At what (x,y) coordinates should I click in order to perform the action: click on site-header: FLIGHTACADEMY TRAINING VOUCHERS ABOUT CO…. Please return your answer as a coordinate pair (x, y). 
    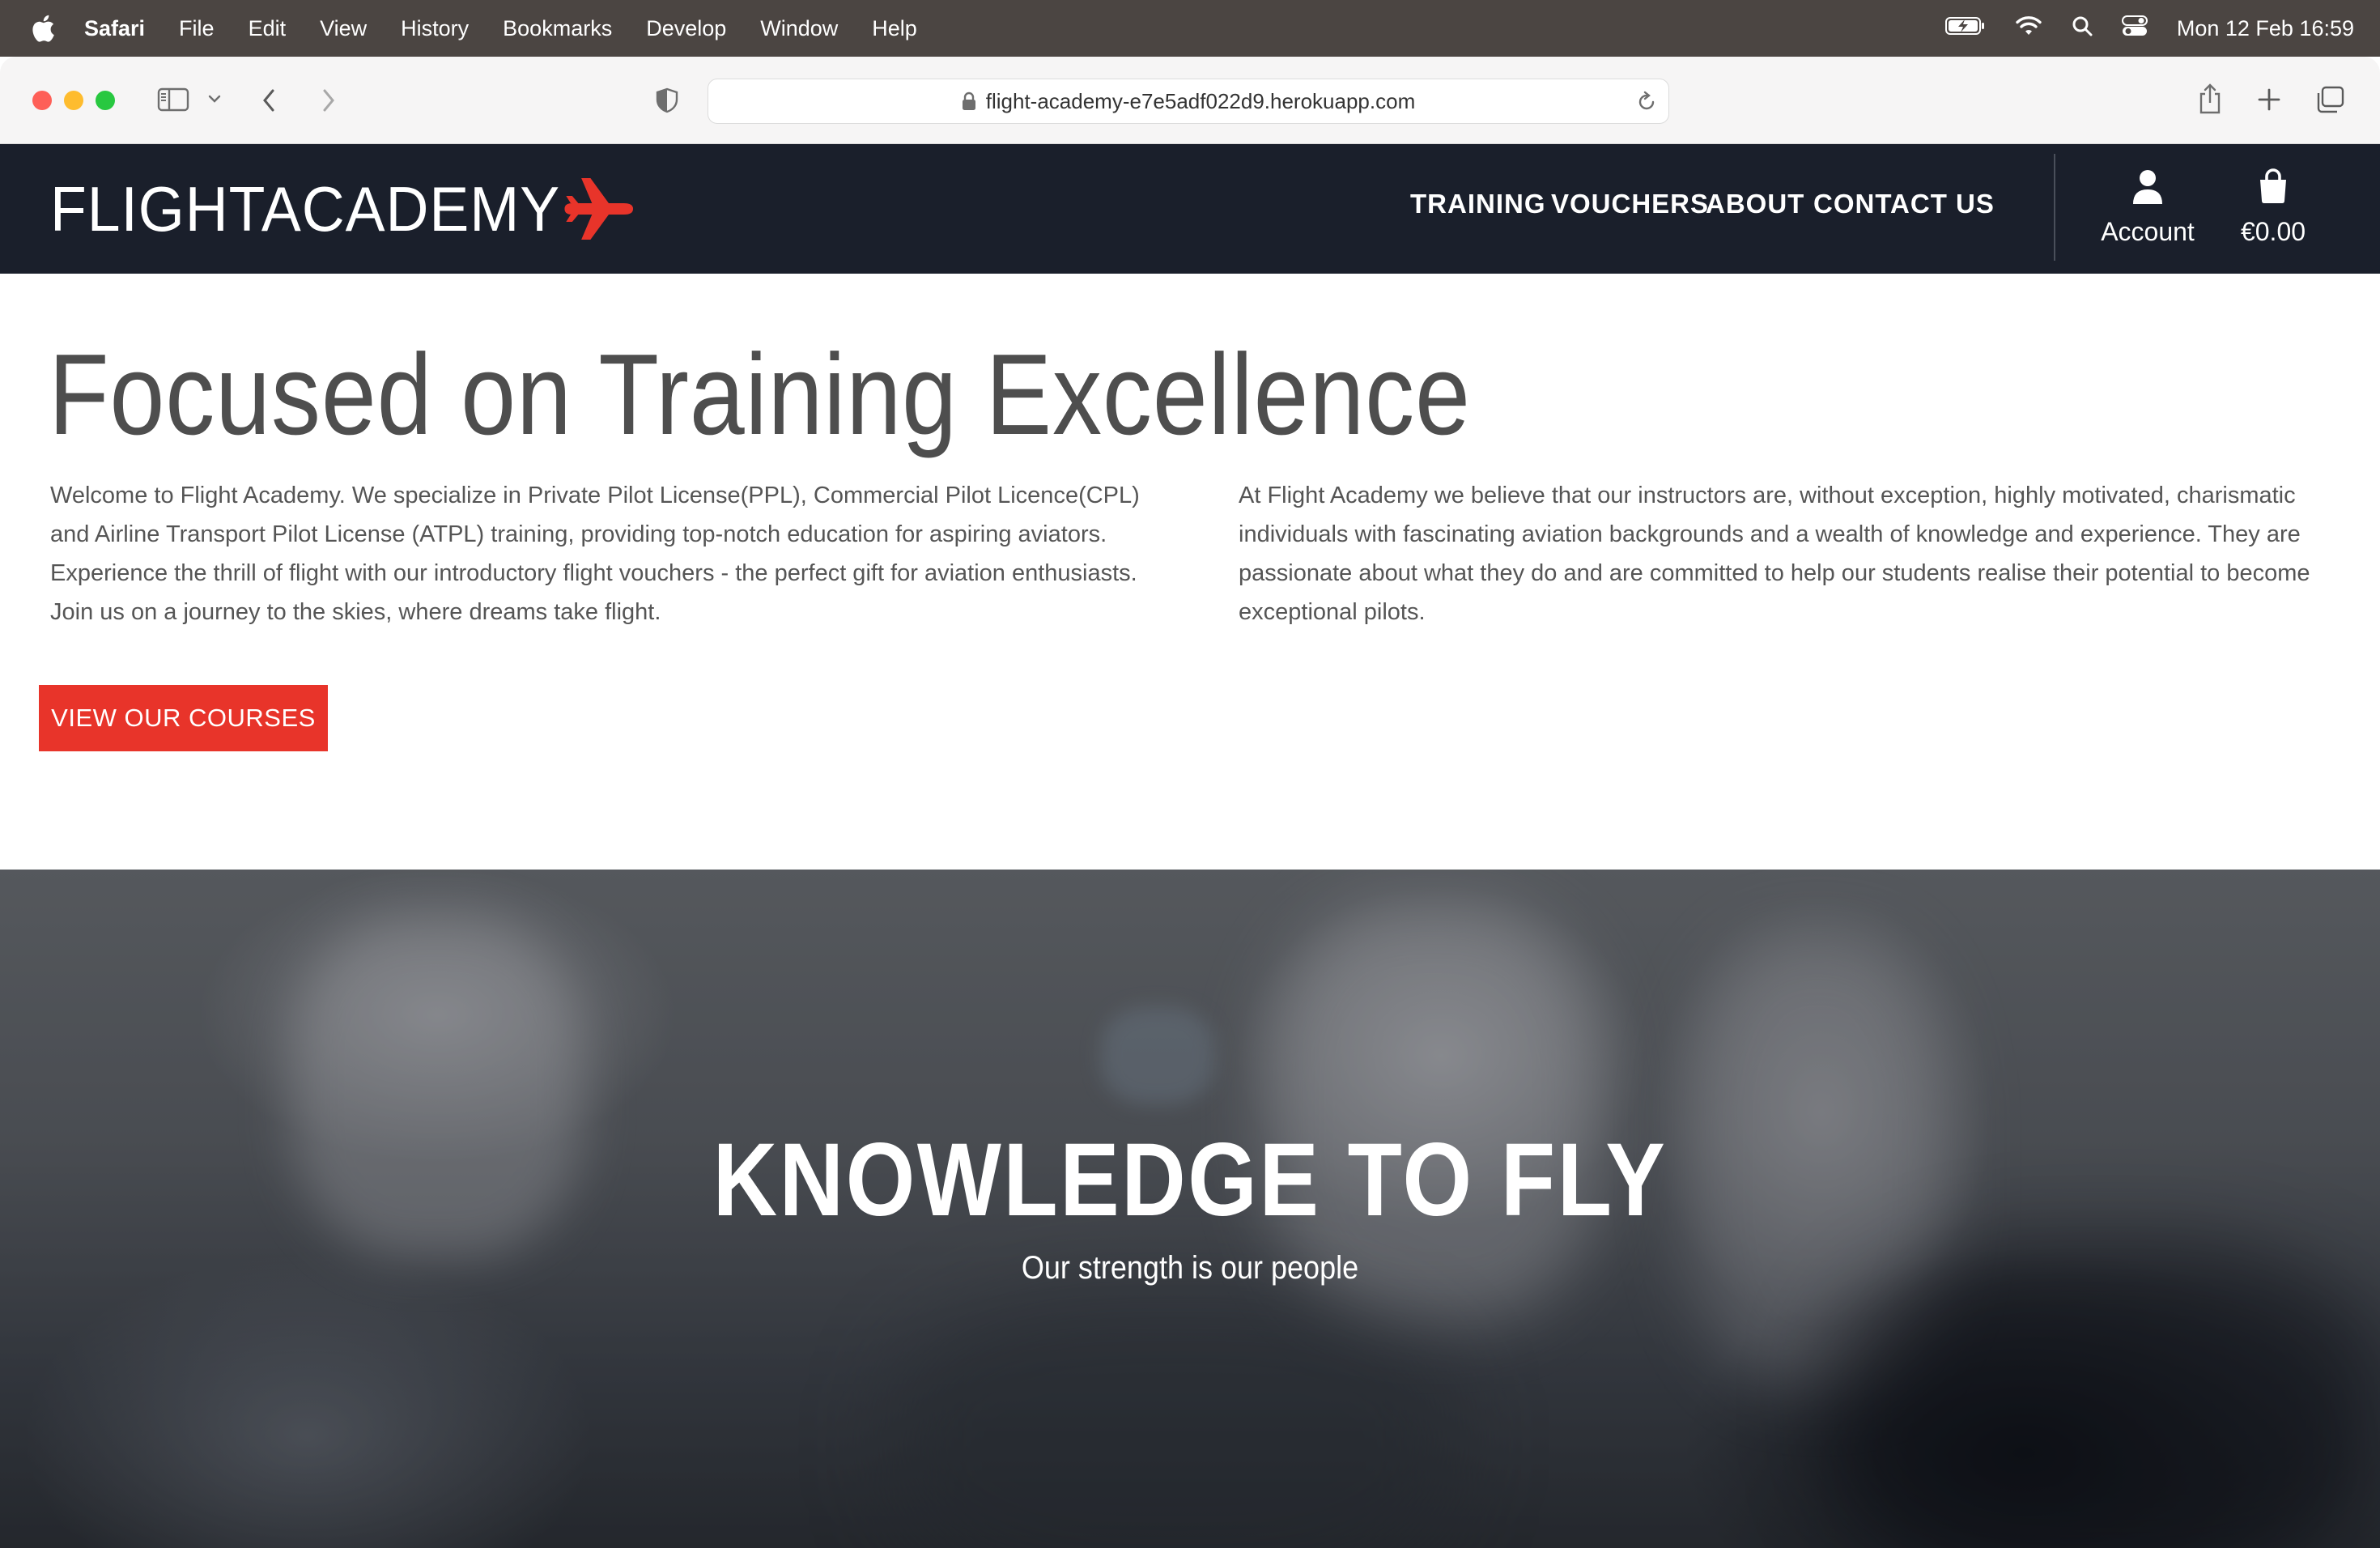
    Looking at the image, I should click on (1190, 209).